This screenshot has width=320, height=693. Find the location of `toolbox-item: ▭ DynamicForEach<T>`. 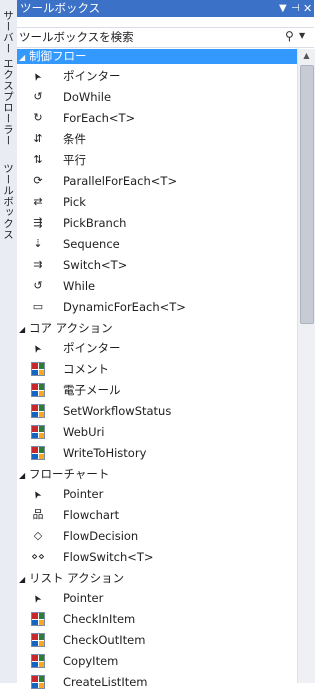

toolbox-item: ▭ DynamicForEach<T> is located at coordinates (157, 307).